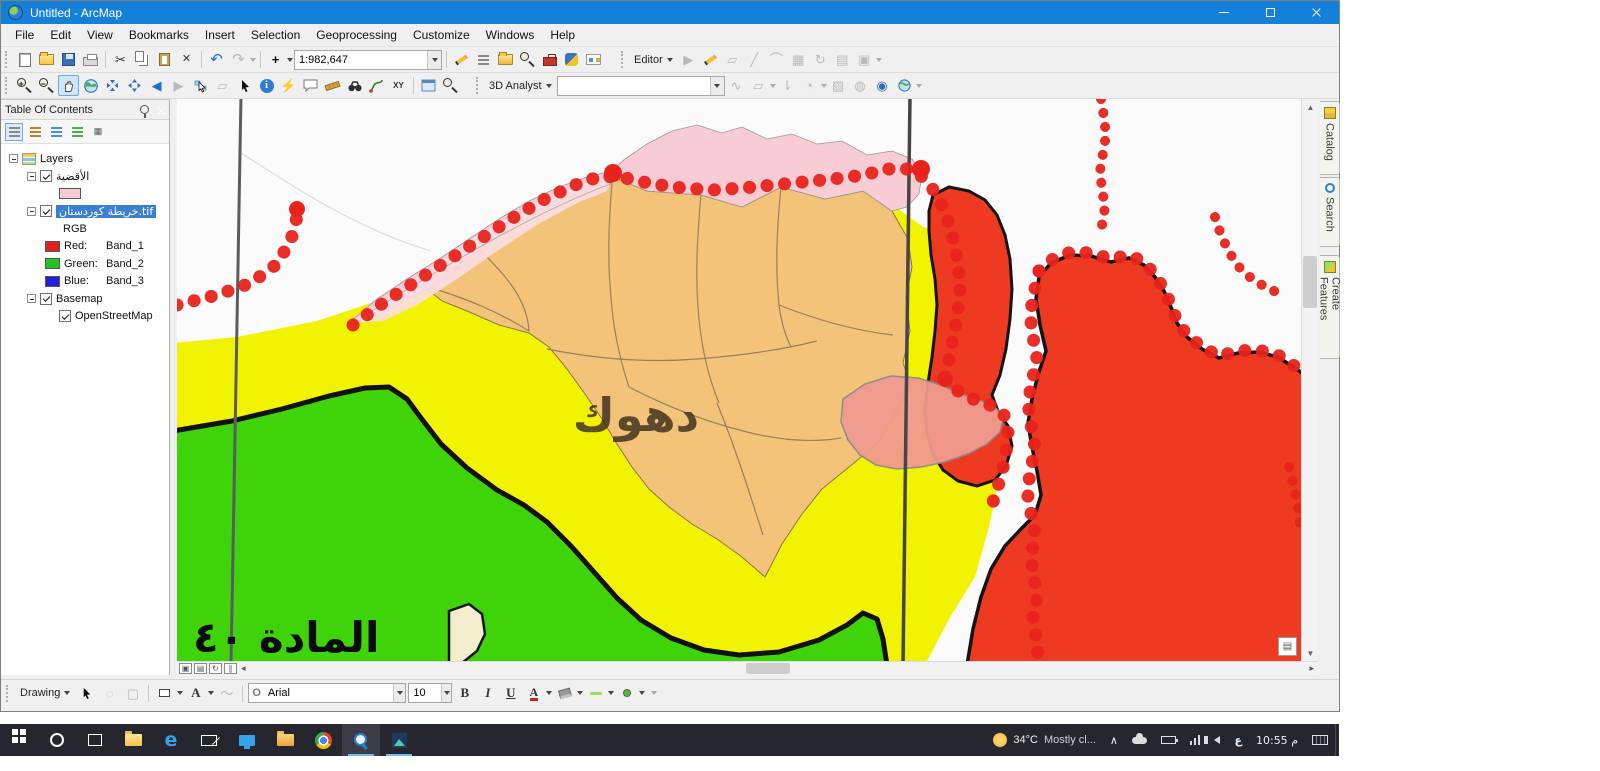 The width and height of the screenshot is (1600, 771). Describe the element at coordinates (253, 59) in the screenshot. I see `redo-dropdown-caret` at that location.